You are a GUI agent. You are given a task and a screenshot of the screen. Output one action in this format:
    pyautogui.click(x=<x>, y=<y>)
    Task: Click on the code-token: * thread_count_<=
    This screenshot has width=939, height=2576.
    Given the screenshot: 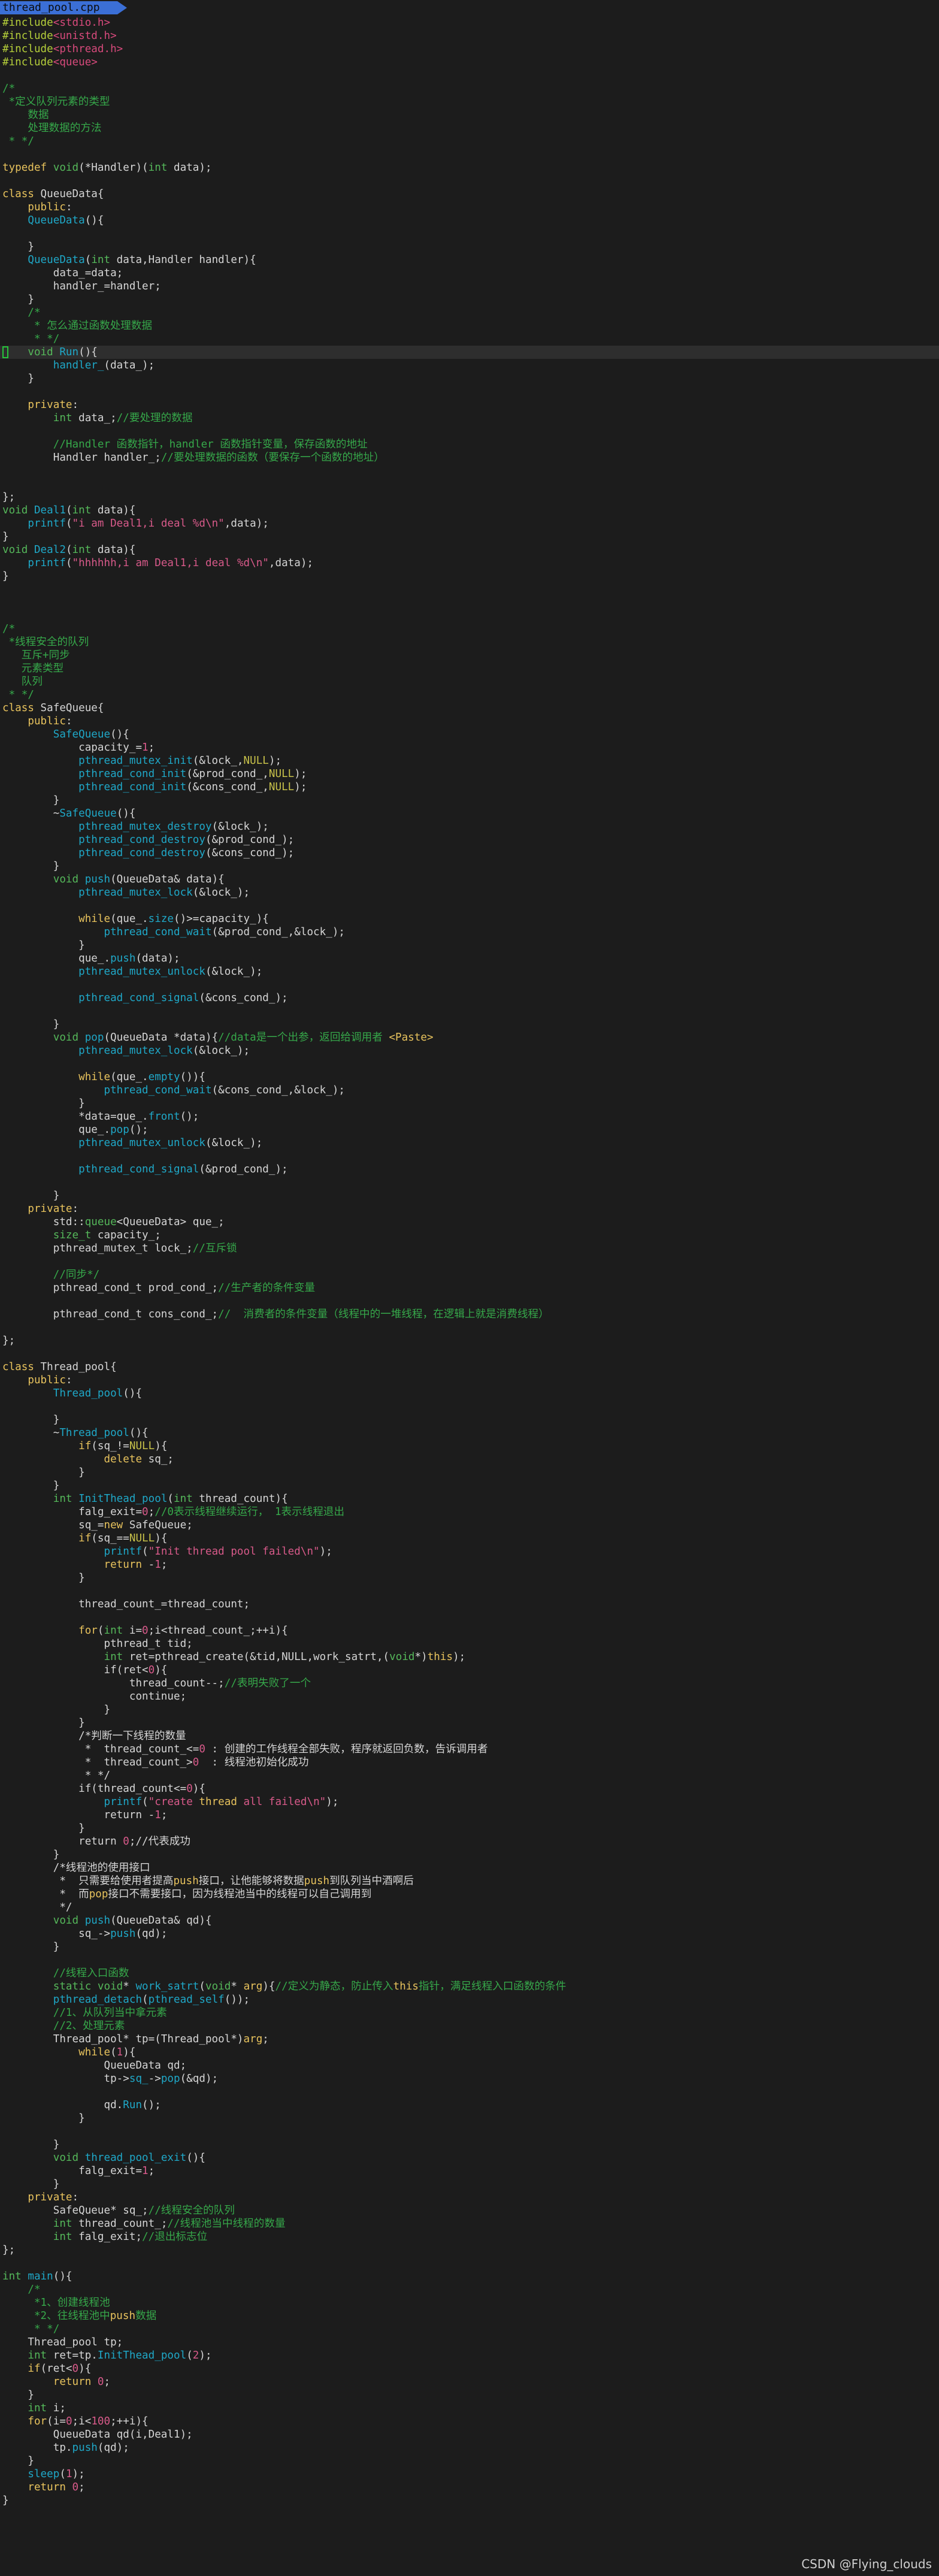 What is the action you would take?
    pyautogui.click(x=100, y=1749)
    